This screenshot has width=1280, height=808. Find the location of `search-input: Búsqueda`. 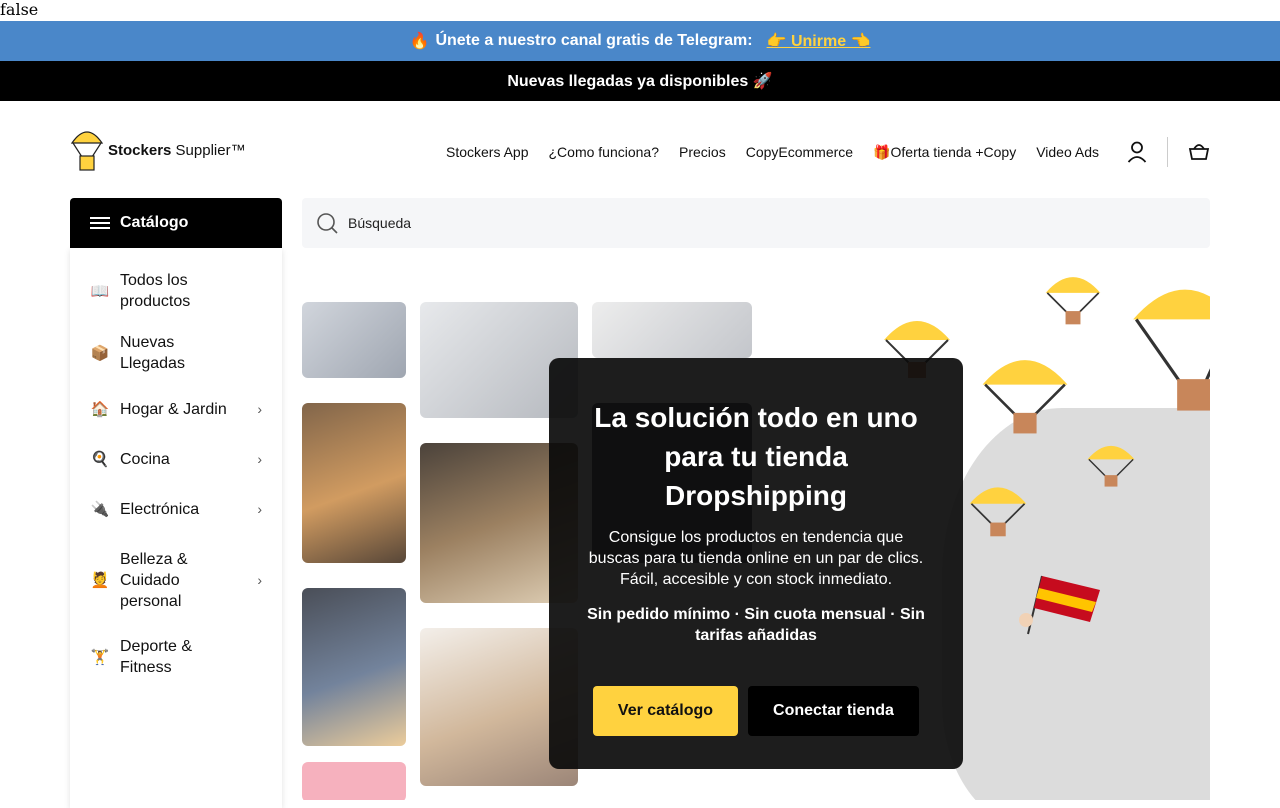

search-input: Búsqueda is located at coordinates (379, 223).